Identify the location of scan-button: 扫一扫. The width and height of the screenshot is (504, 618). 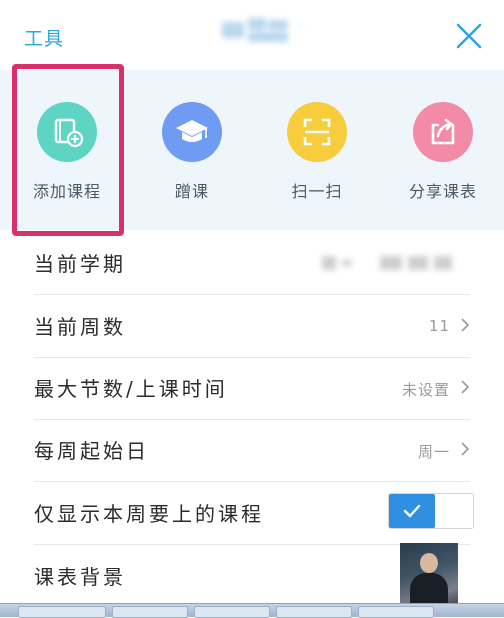
(317, 157).